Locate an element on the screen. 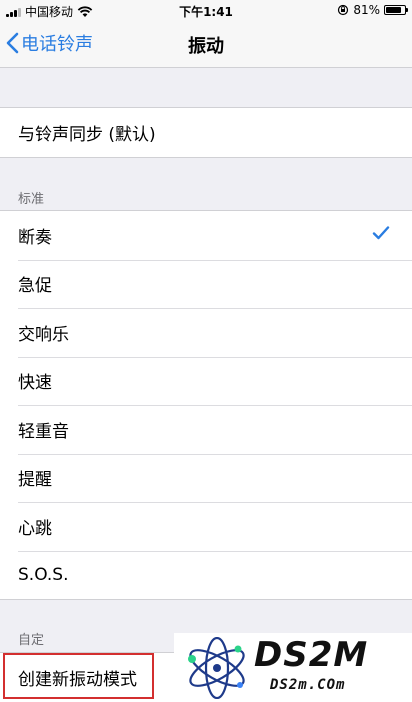 The height and width of the screenshot is (702, 412). orientation-lock-icon is located at coordinates (343, 10).